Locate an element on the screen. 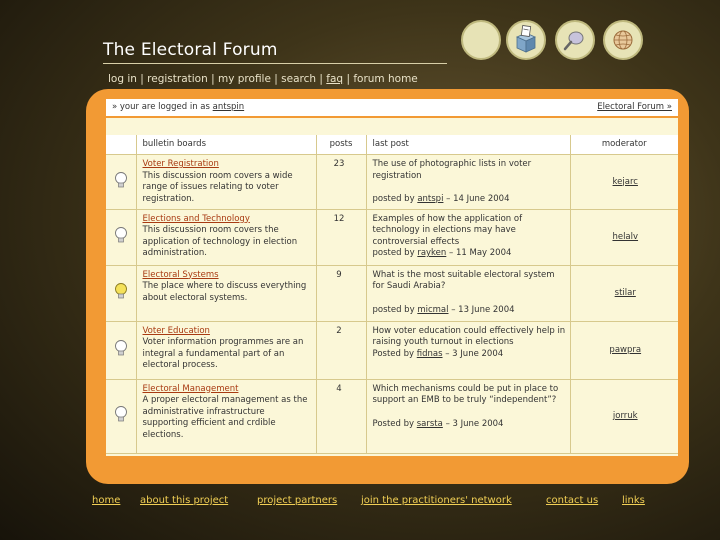 Image resolution: width=720 pixels, height=540 pixels. last-post-meta: posted by micmal – 13 June 2004 is located at coordinates (469, 311).